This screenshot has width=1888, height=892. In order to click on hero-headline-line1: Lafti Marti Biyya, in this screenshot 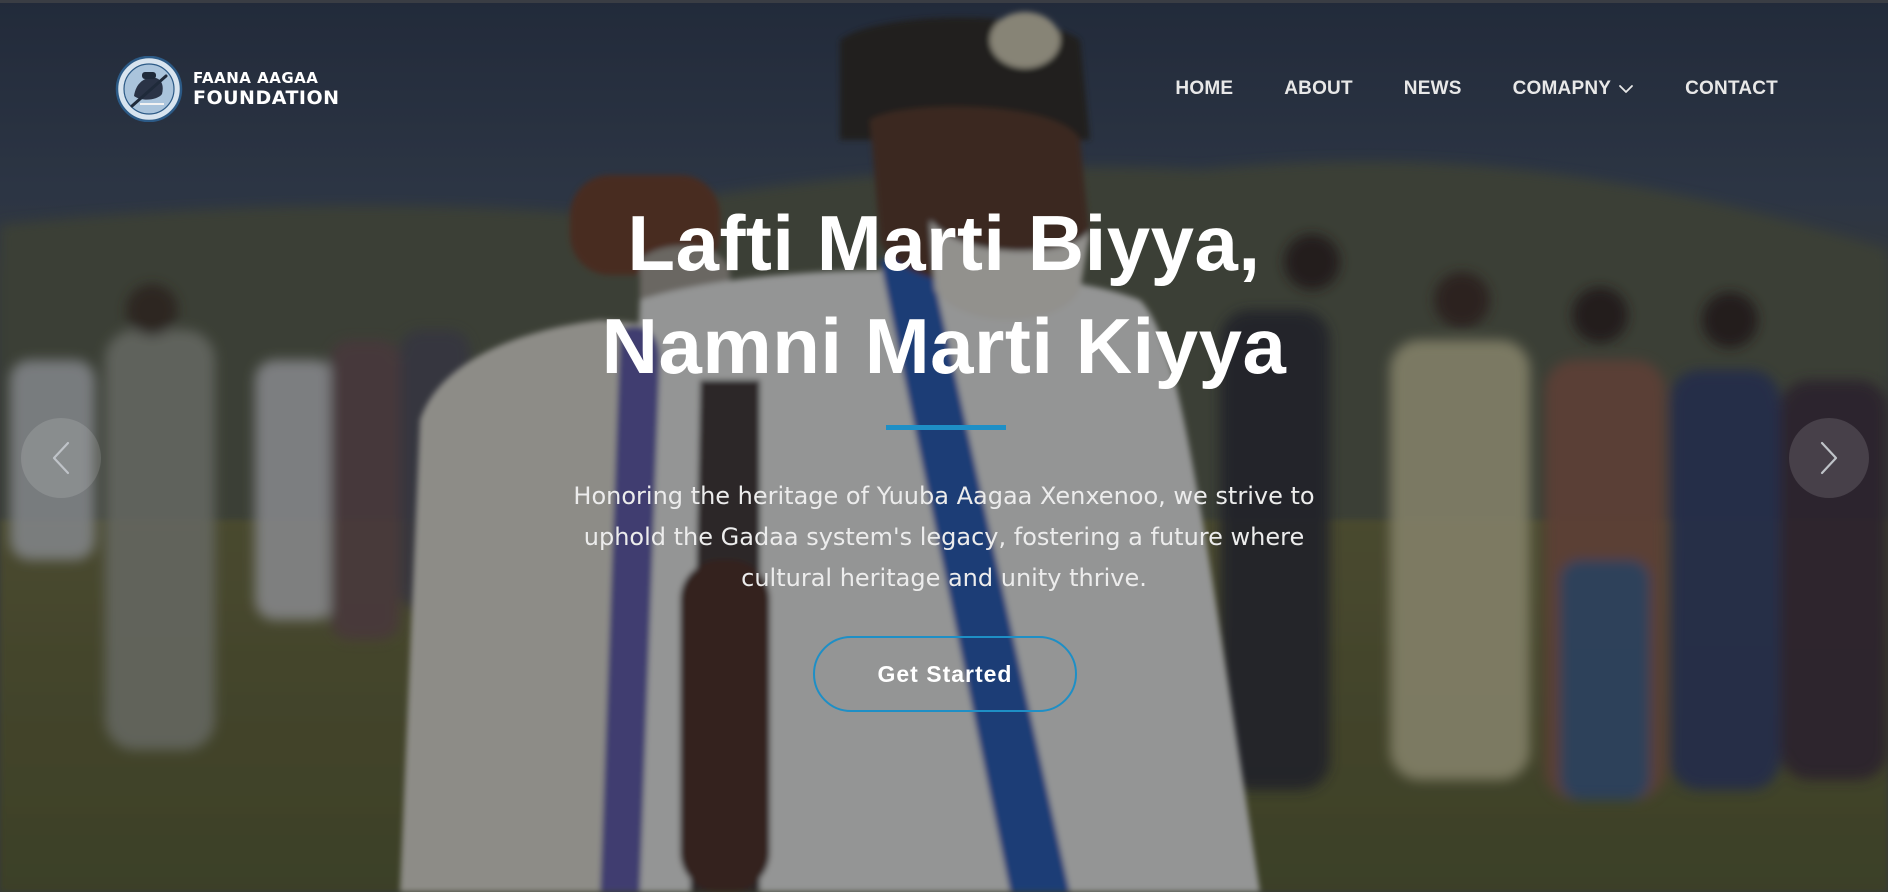, I will do `click(944, 243)`.